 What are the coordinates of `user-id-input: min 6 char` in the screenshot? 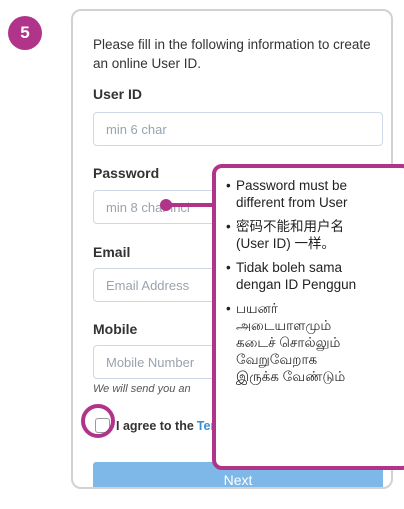 It's located at (238, 129).